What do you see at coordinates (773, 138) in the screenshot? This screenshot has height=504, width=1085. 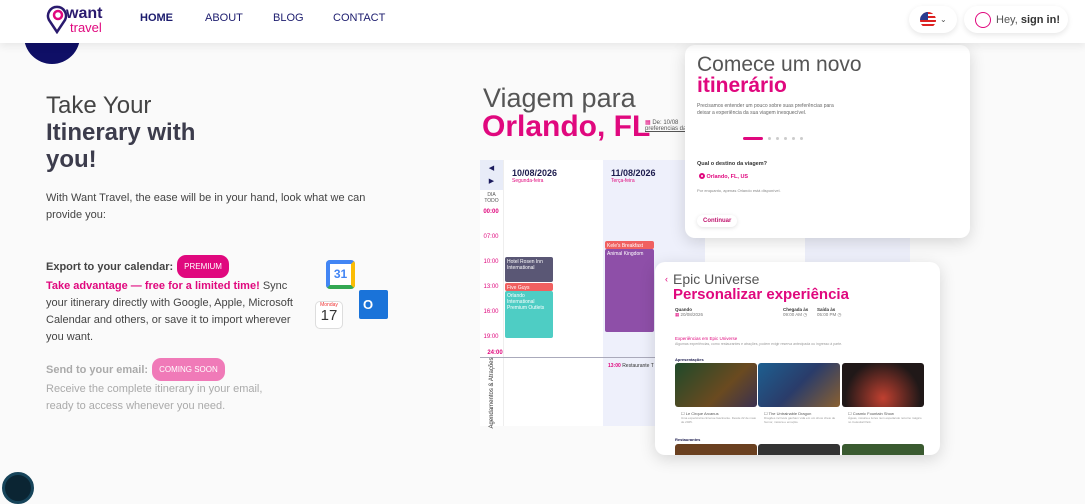 I see `step-indicator` at bounding box center [773, 138].